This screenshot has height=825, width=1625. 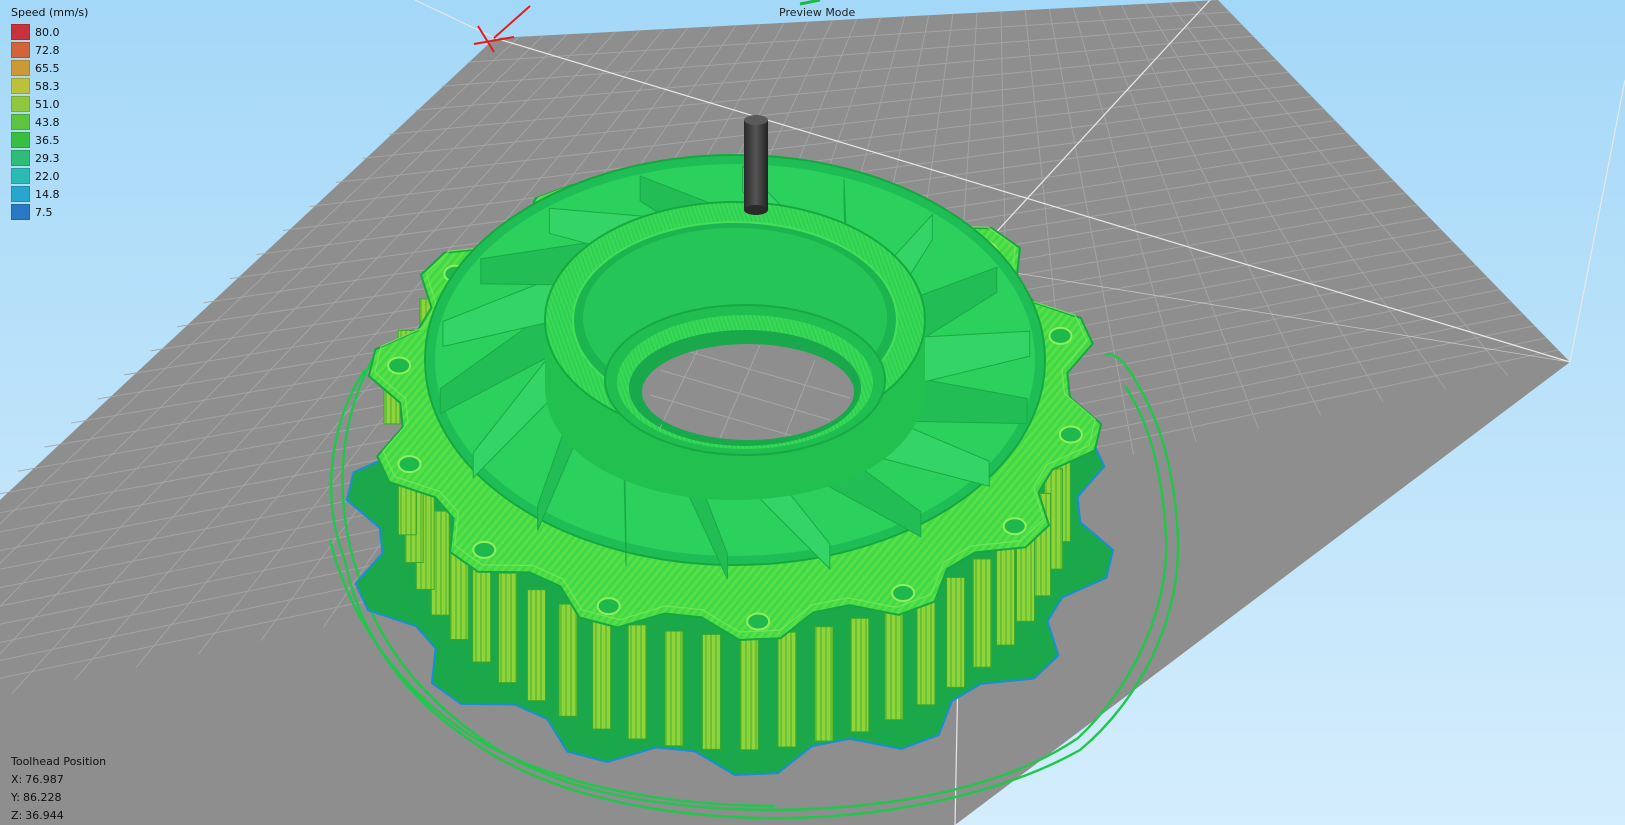 I want to click on legend-entry: 29.3, so click(x=49, y=158).